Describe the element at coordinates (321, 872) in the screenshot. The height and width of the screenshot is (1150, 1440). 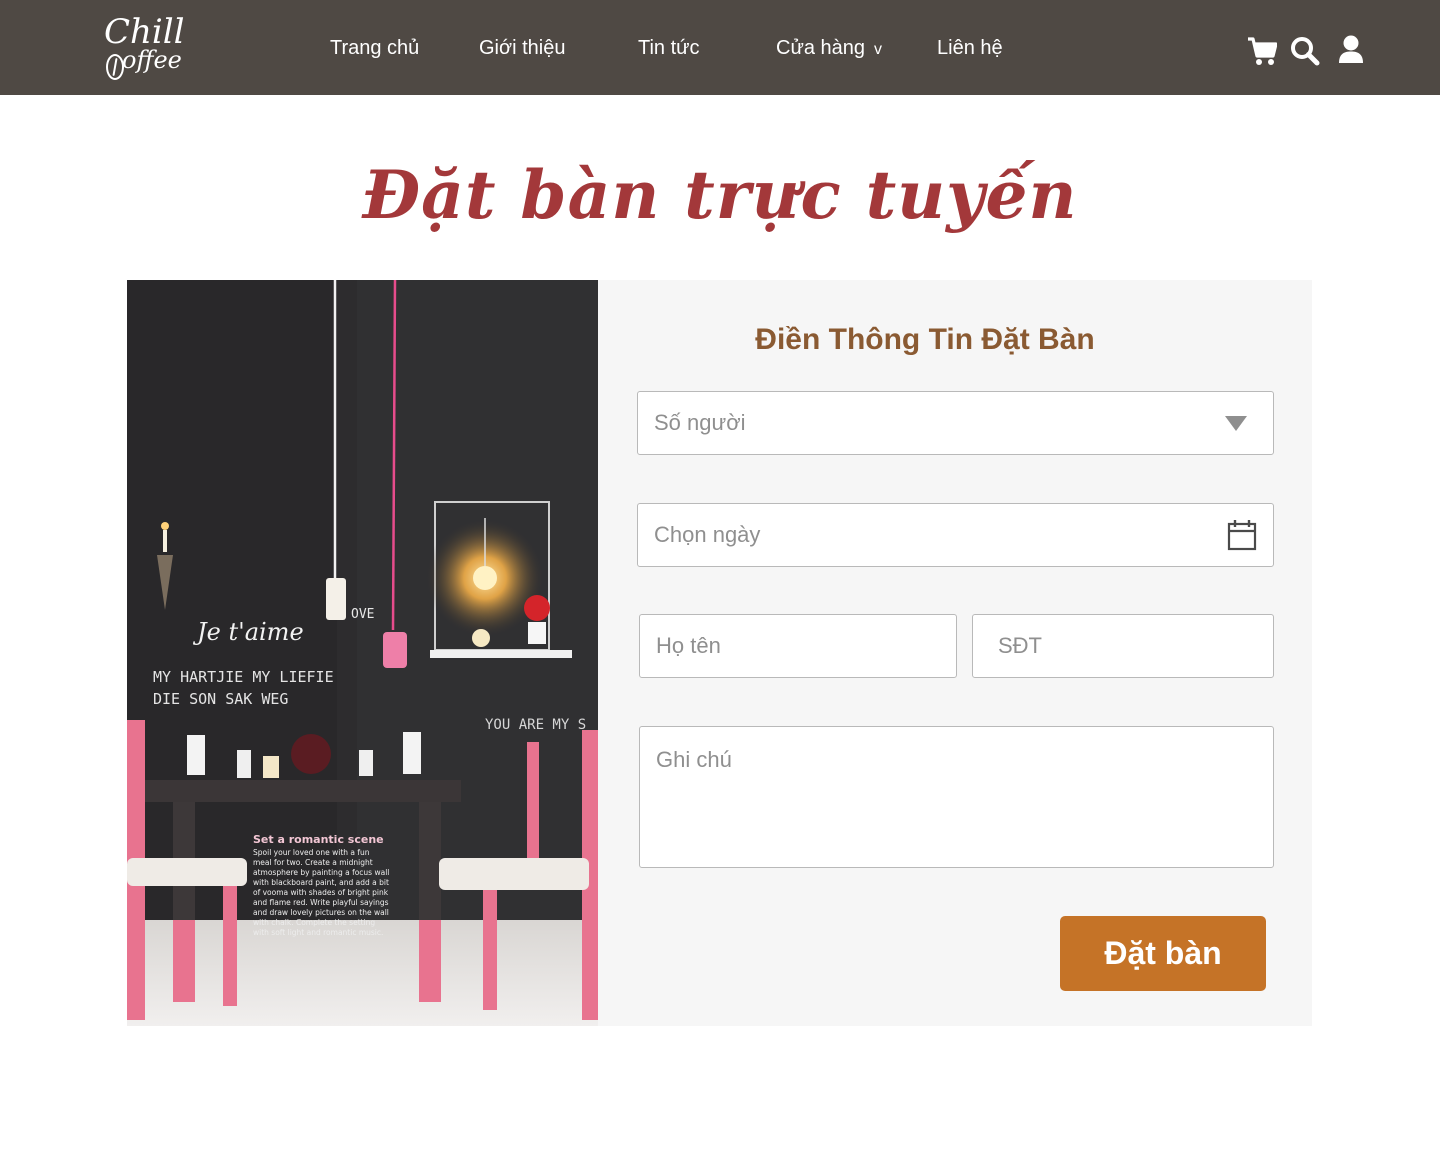
I see `caption-line: atmosphere by painting a focus wall` at that location.